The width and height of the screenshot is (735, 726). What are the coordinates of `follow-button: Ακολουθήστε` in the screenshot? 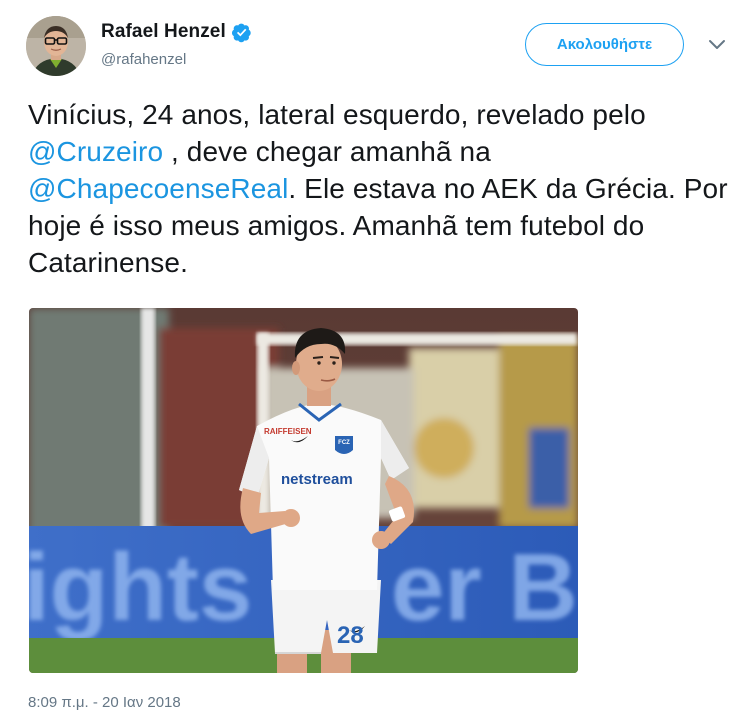 It's located at (604, 44).